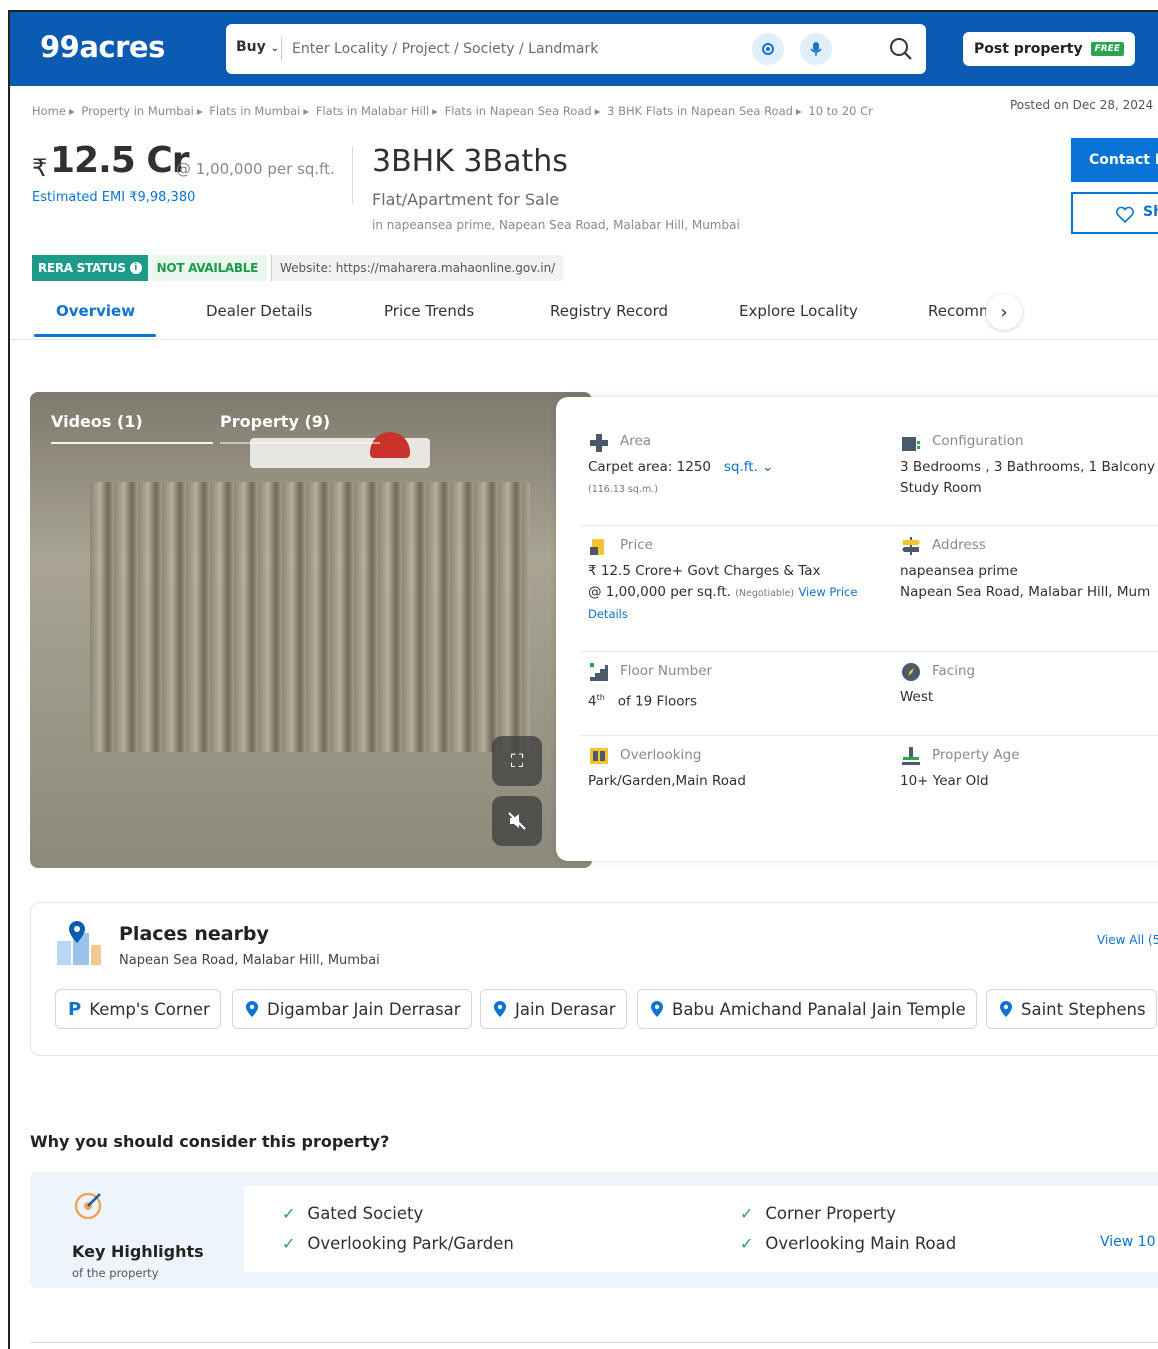 This screenshot has width=1158, height=1349. What do you see at coordinates (901, 49) in the screenshot?
I see `search-icon` at bounding box center [901, 49].